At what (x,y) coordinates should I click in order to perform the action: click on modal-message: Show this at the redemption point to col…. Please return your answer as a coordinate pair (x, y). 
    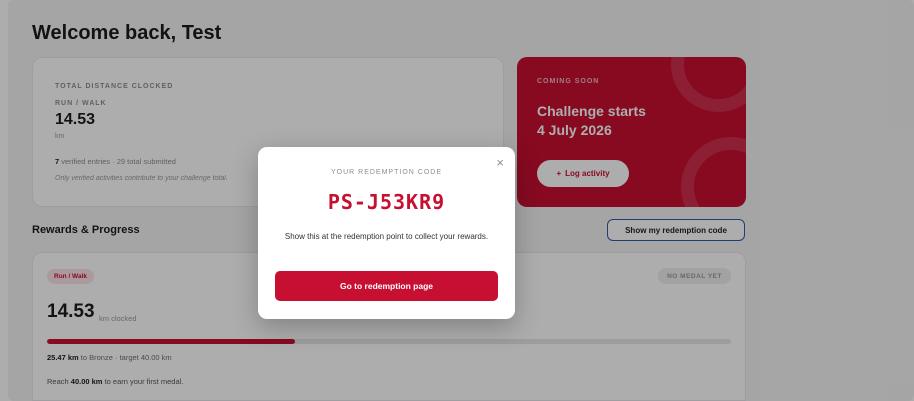
    Looking at the image, I should click on (386, 236).